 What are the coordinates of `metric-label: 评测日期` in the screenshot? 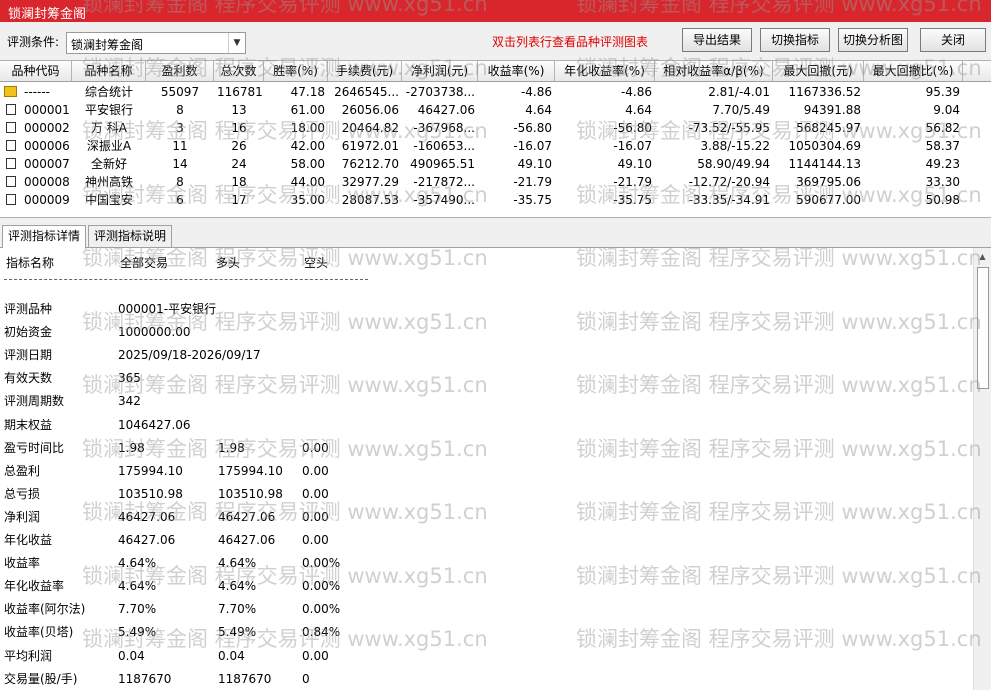 It's located at (28, 355).